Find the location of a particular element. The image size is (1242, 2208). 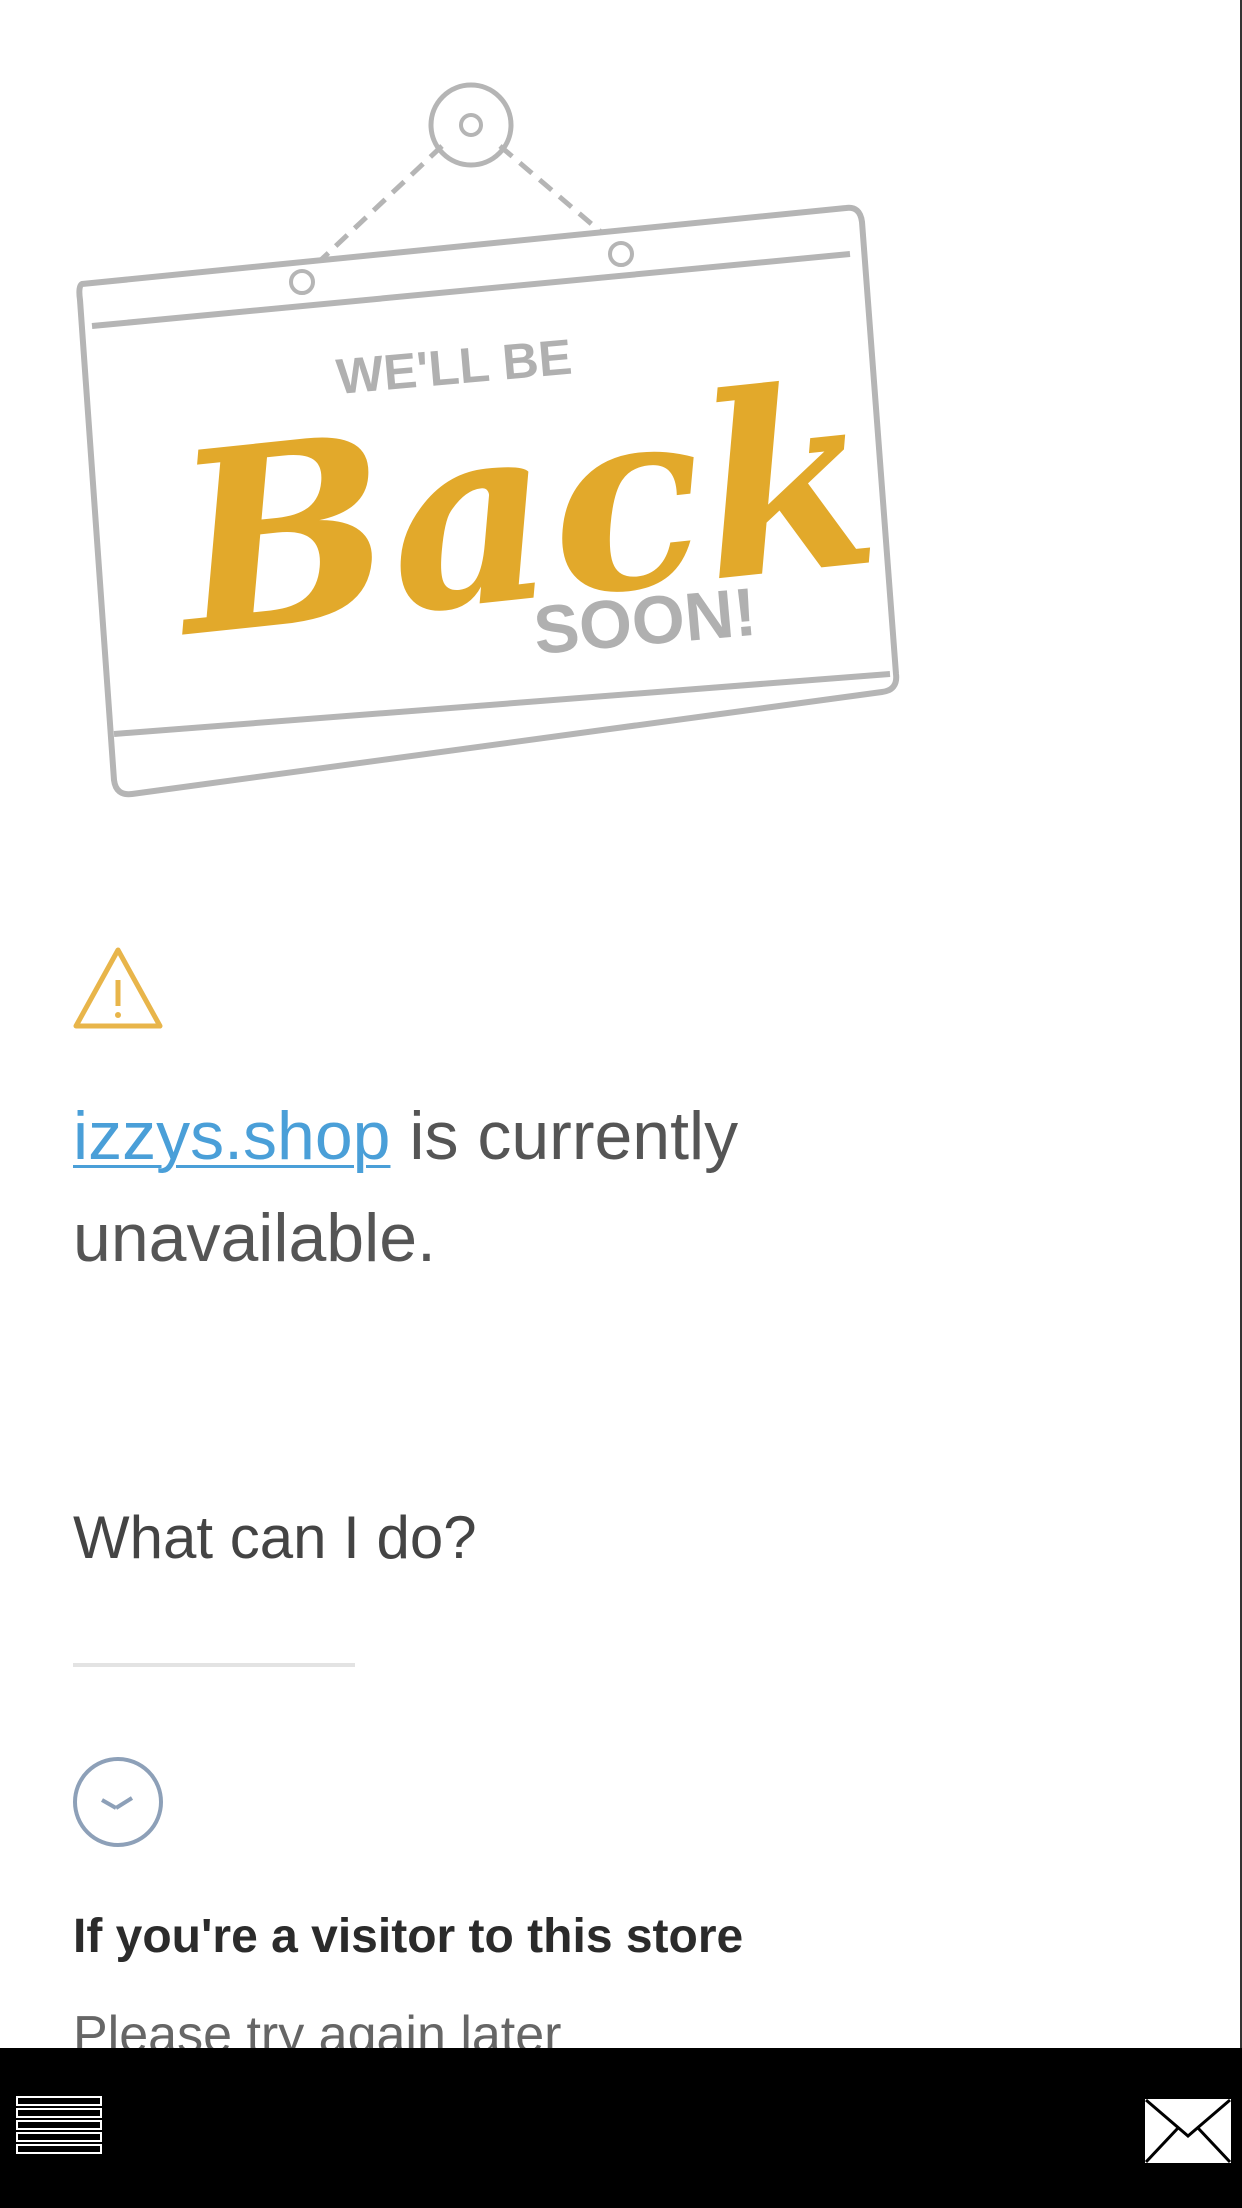

clock-icon is located at coordinates (118, 1802).